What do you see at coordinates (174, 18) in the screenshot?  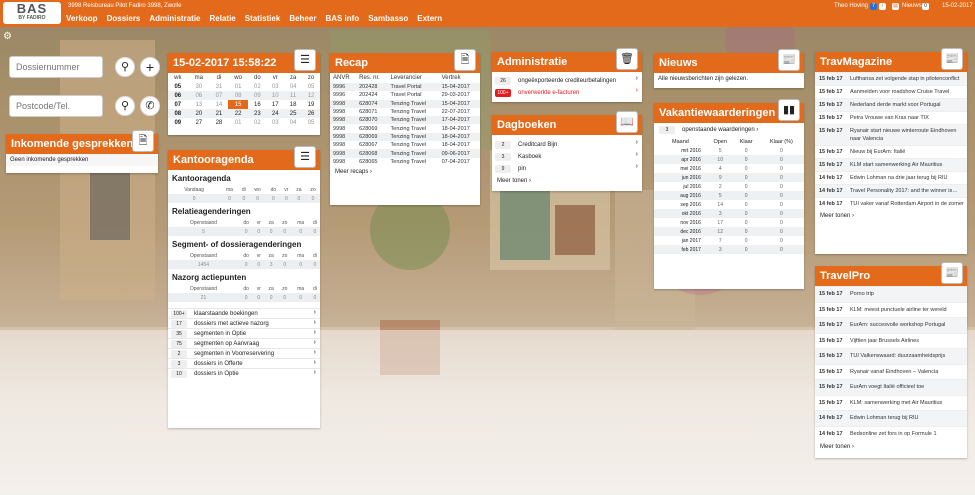 I see `menu-administratie: Administratie` at bounding box center [174, 18].